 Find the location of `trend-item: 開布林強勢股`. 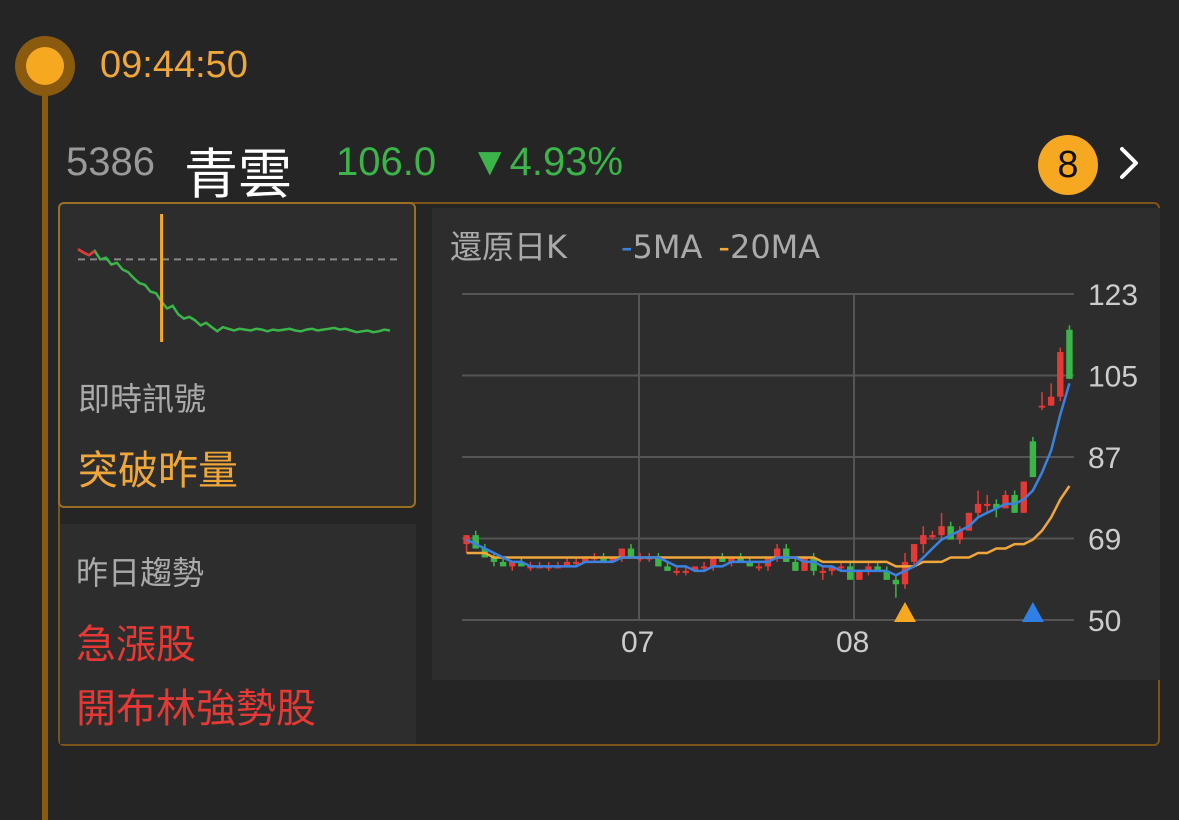

trend-item: 開布林強勢股 is located at coordinates (196, 705).